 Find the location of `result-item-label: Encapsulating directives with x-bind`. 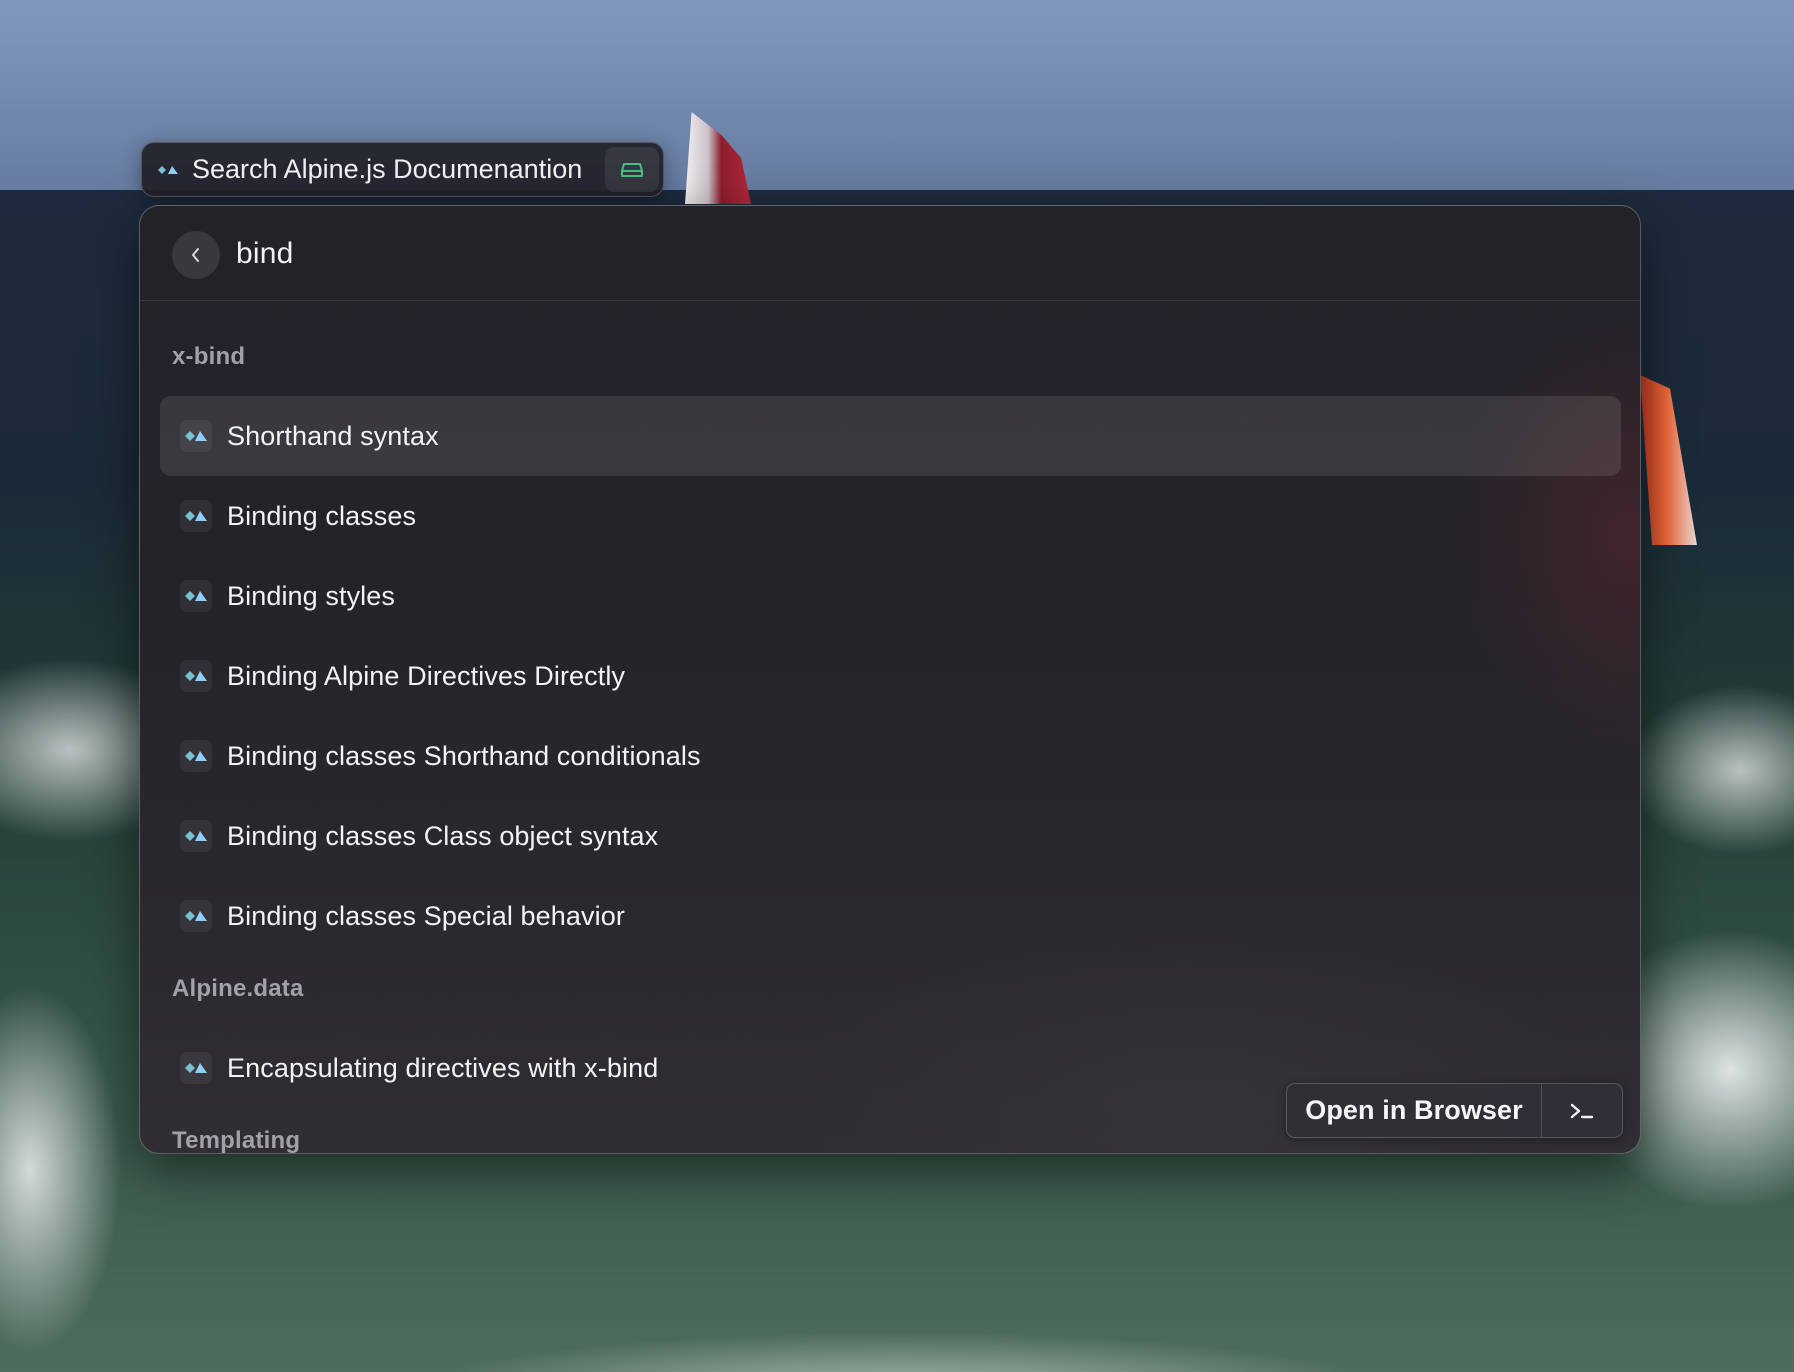

result-item-label: Encapsulating directives with x-bind is located at coordinates (443, 1067).